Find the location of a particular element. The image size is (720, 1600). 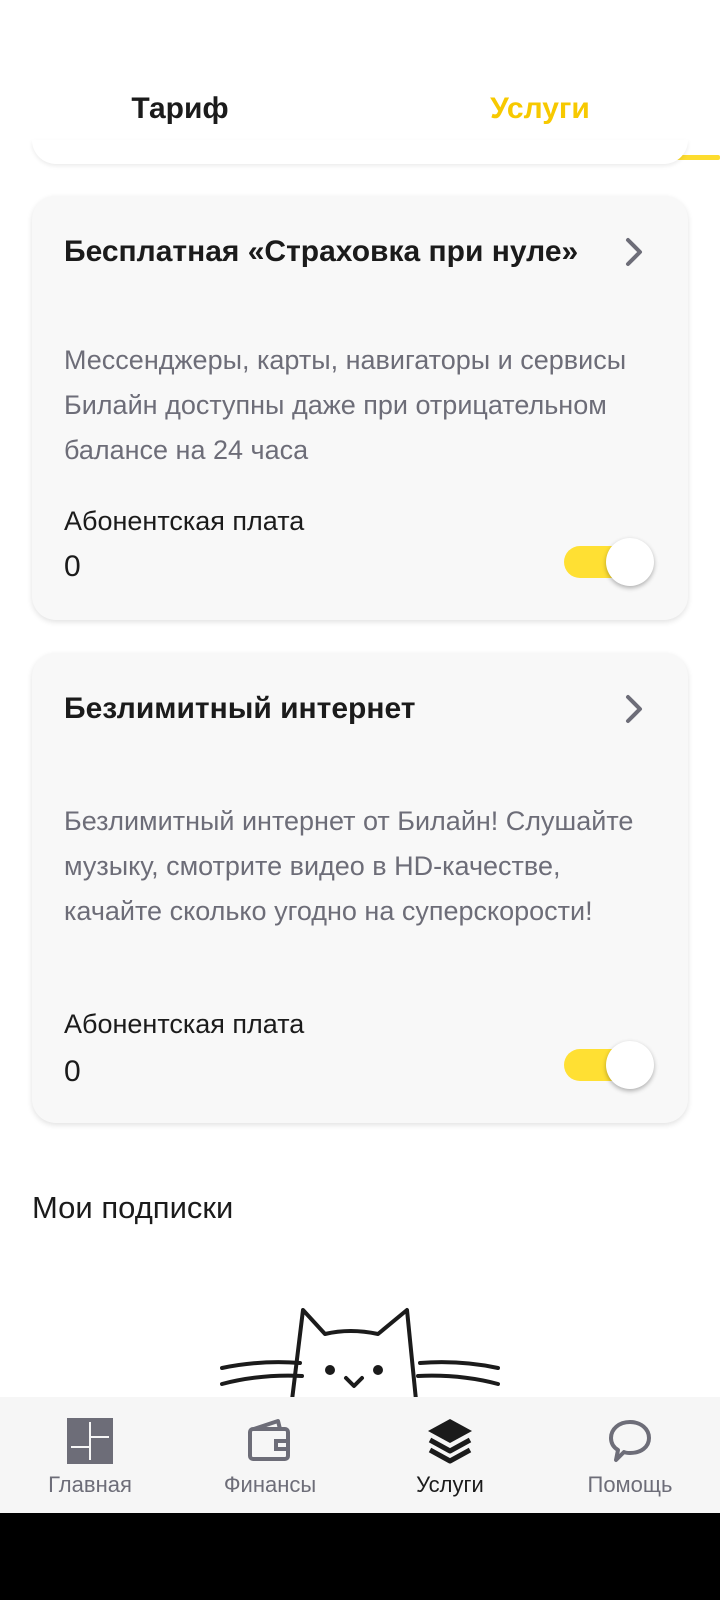

bottom-navigation: Главная Финансы Услуги Помощь is located at coordinates (360, 1455).